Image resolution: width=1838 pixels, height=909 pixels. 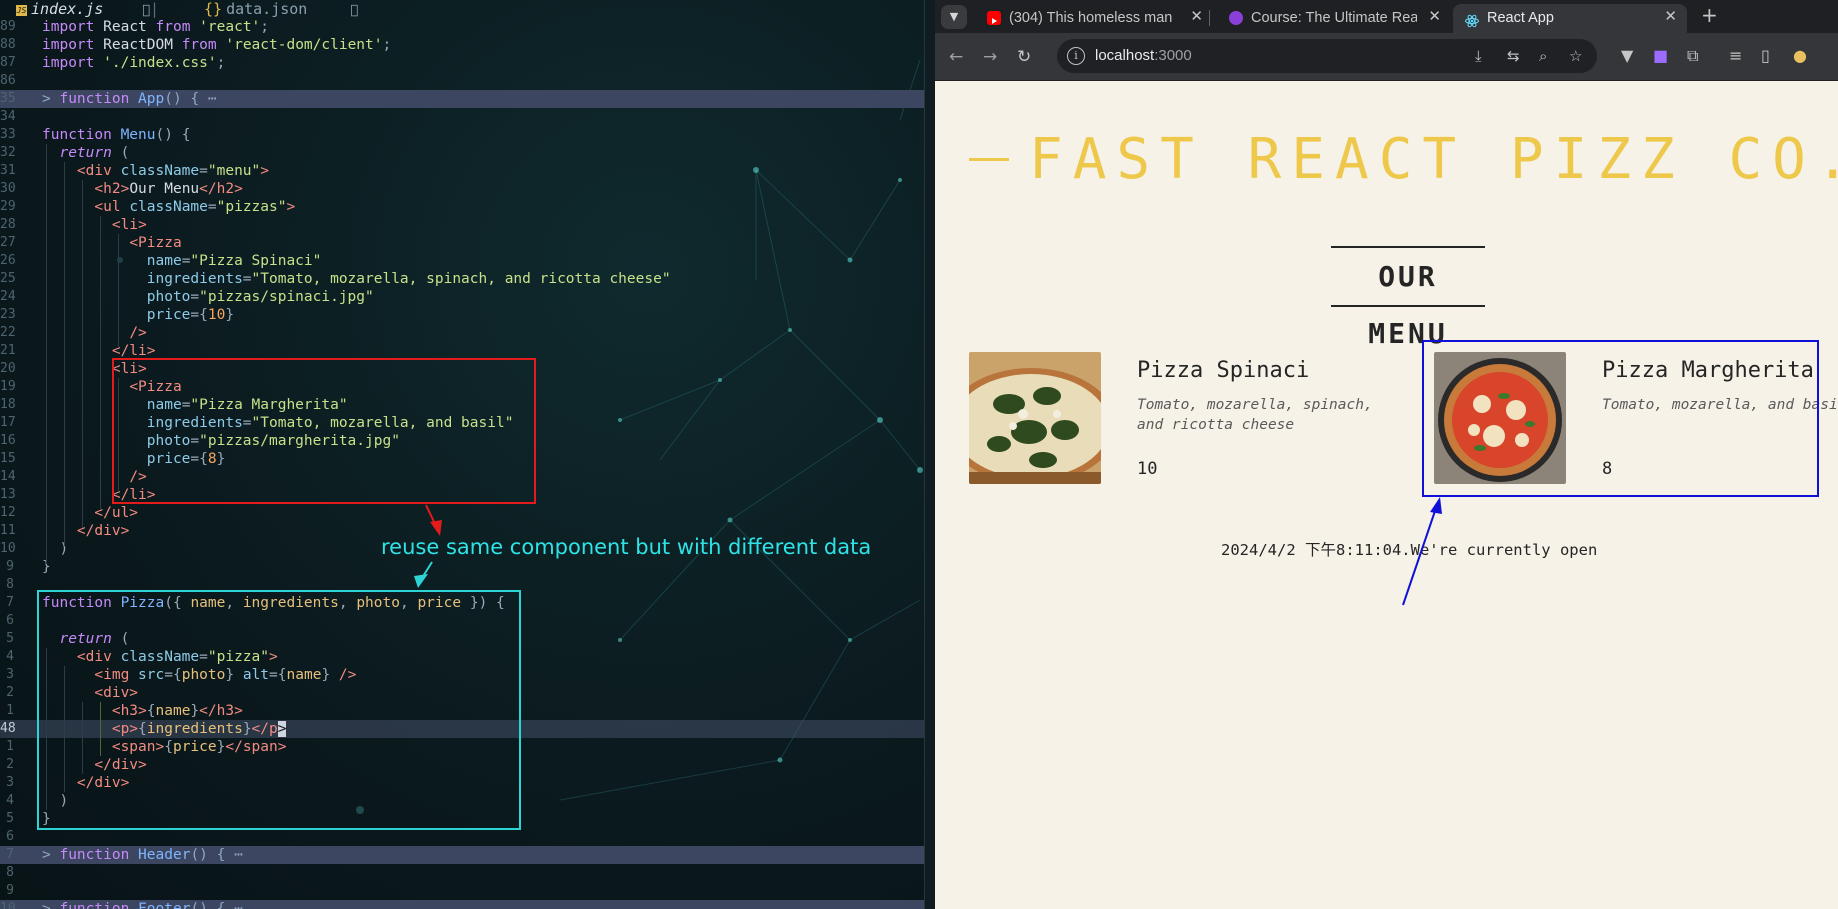 What do you see at coordinates (1709, 15) in the screenshot?
I see `new-tab-plus-icon: +` at bounding box center [1709, 15].